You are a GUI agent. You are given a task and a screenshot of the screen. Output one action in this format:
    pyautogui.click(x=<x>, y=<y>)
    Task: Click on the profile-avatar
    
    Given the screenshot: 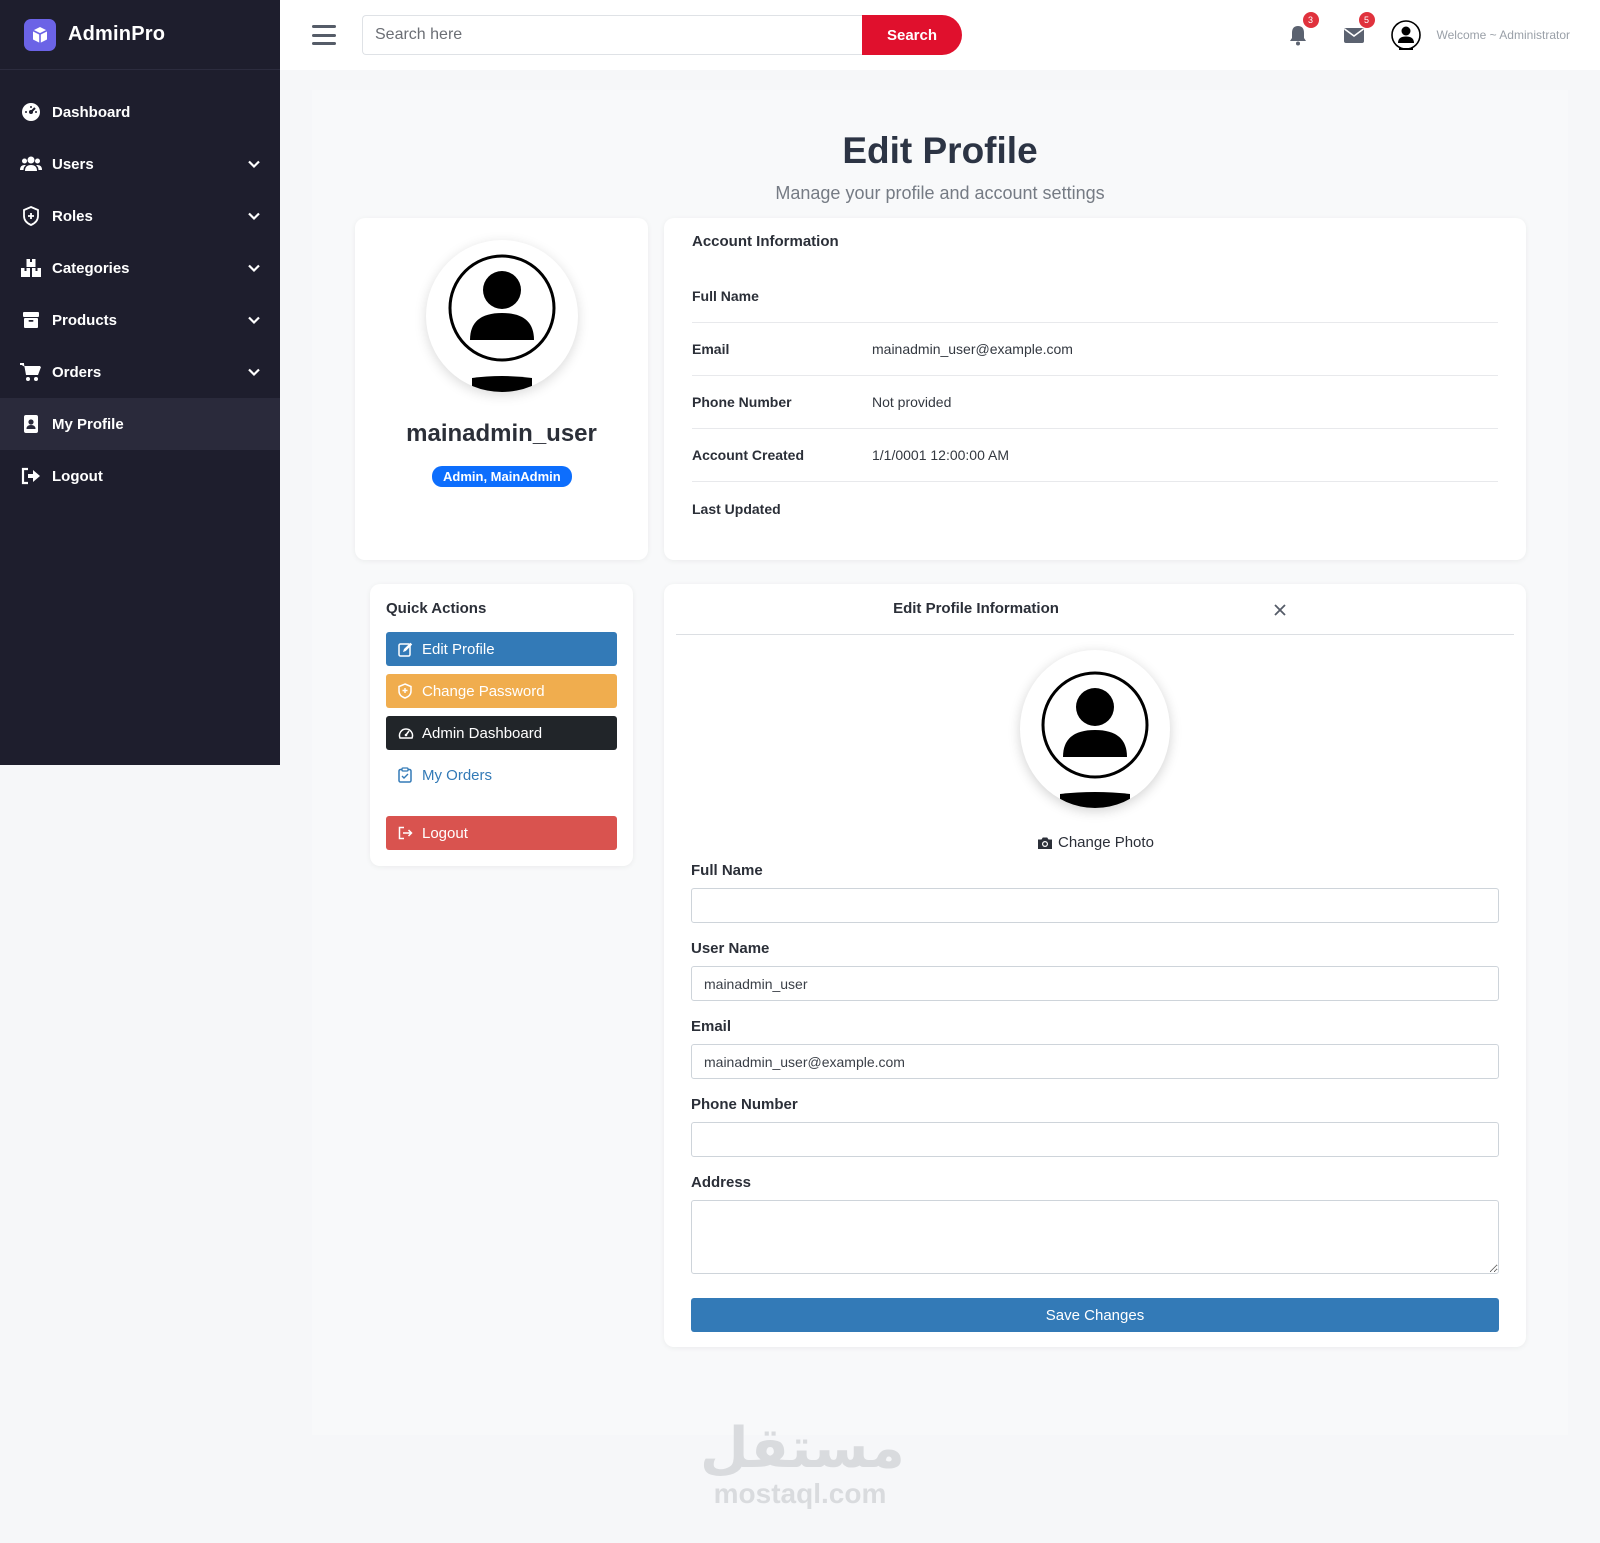 What is the action you would take?
    pyautogui.click(x=502, y=316)
    